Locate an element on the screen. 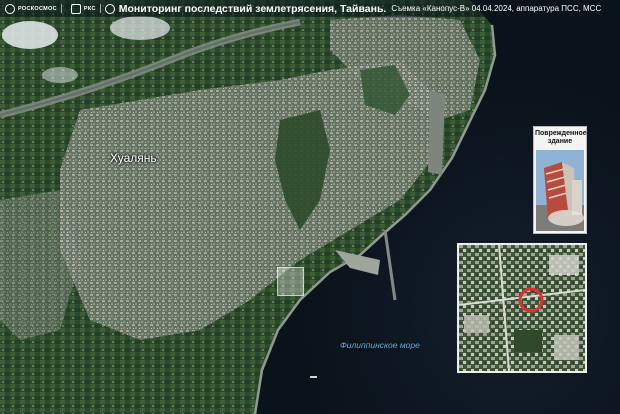 Image resolution: width=620 pixels, height=414 pixels. rks-logo-icon is located at coordinates (75, 8).